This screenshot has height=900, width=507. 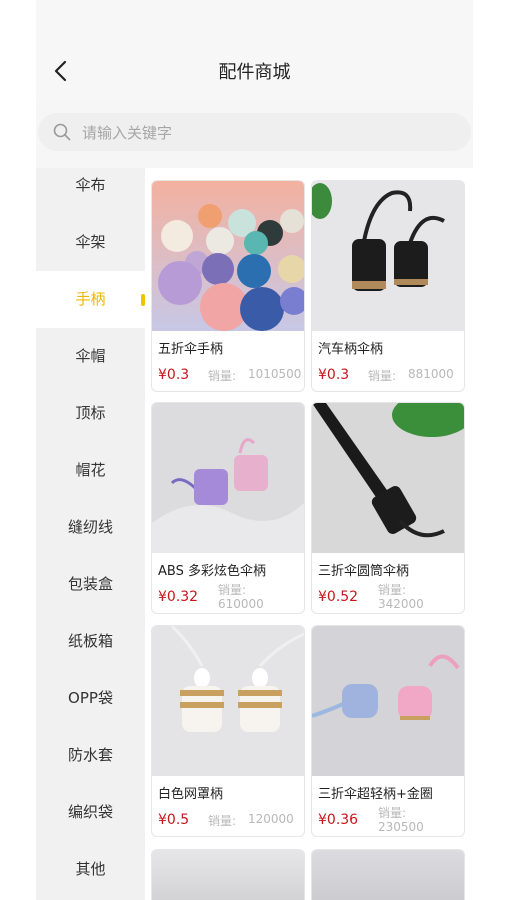 I want to click on search-bar: 请输入关键字, so click(x=254, y=132).